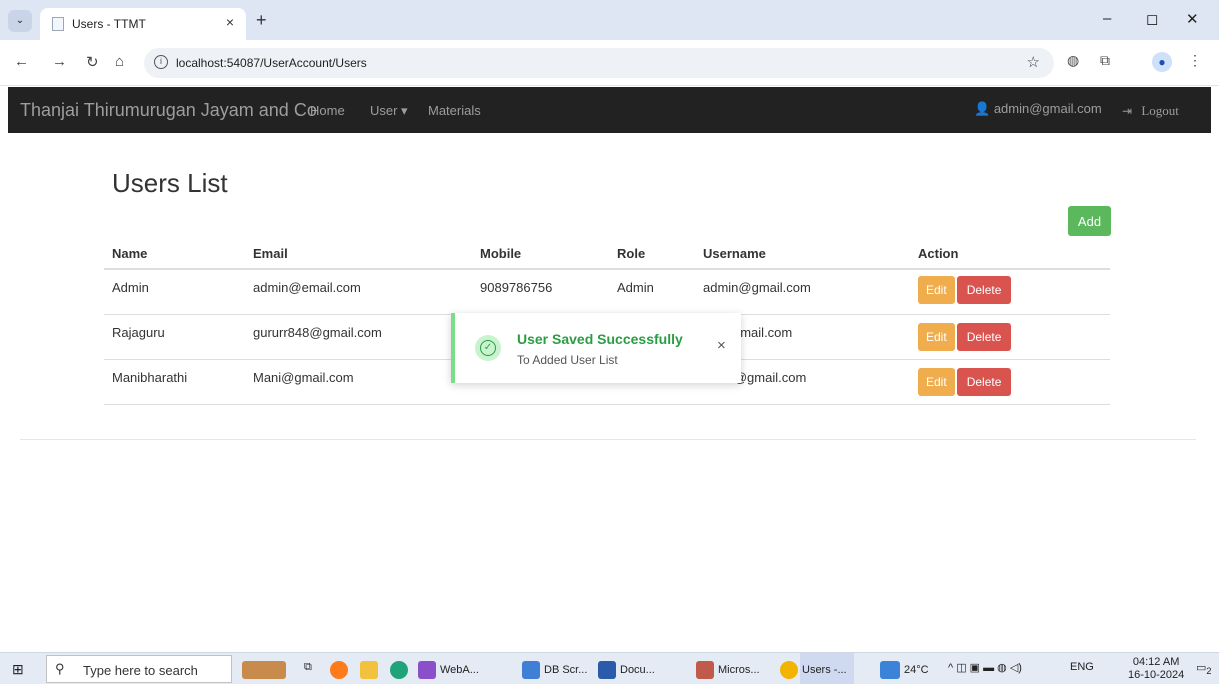 This screenshot has width=1219, height=684. I want to click on toast-title: User Saved Successfully, so click(600, 339).